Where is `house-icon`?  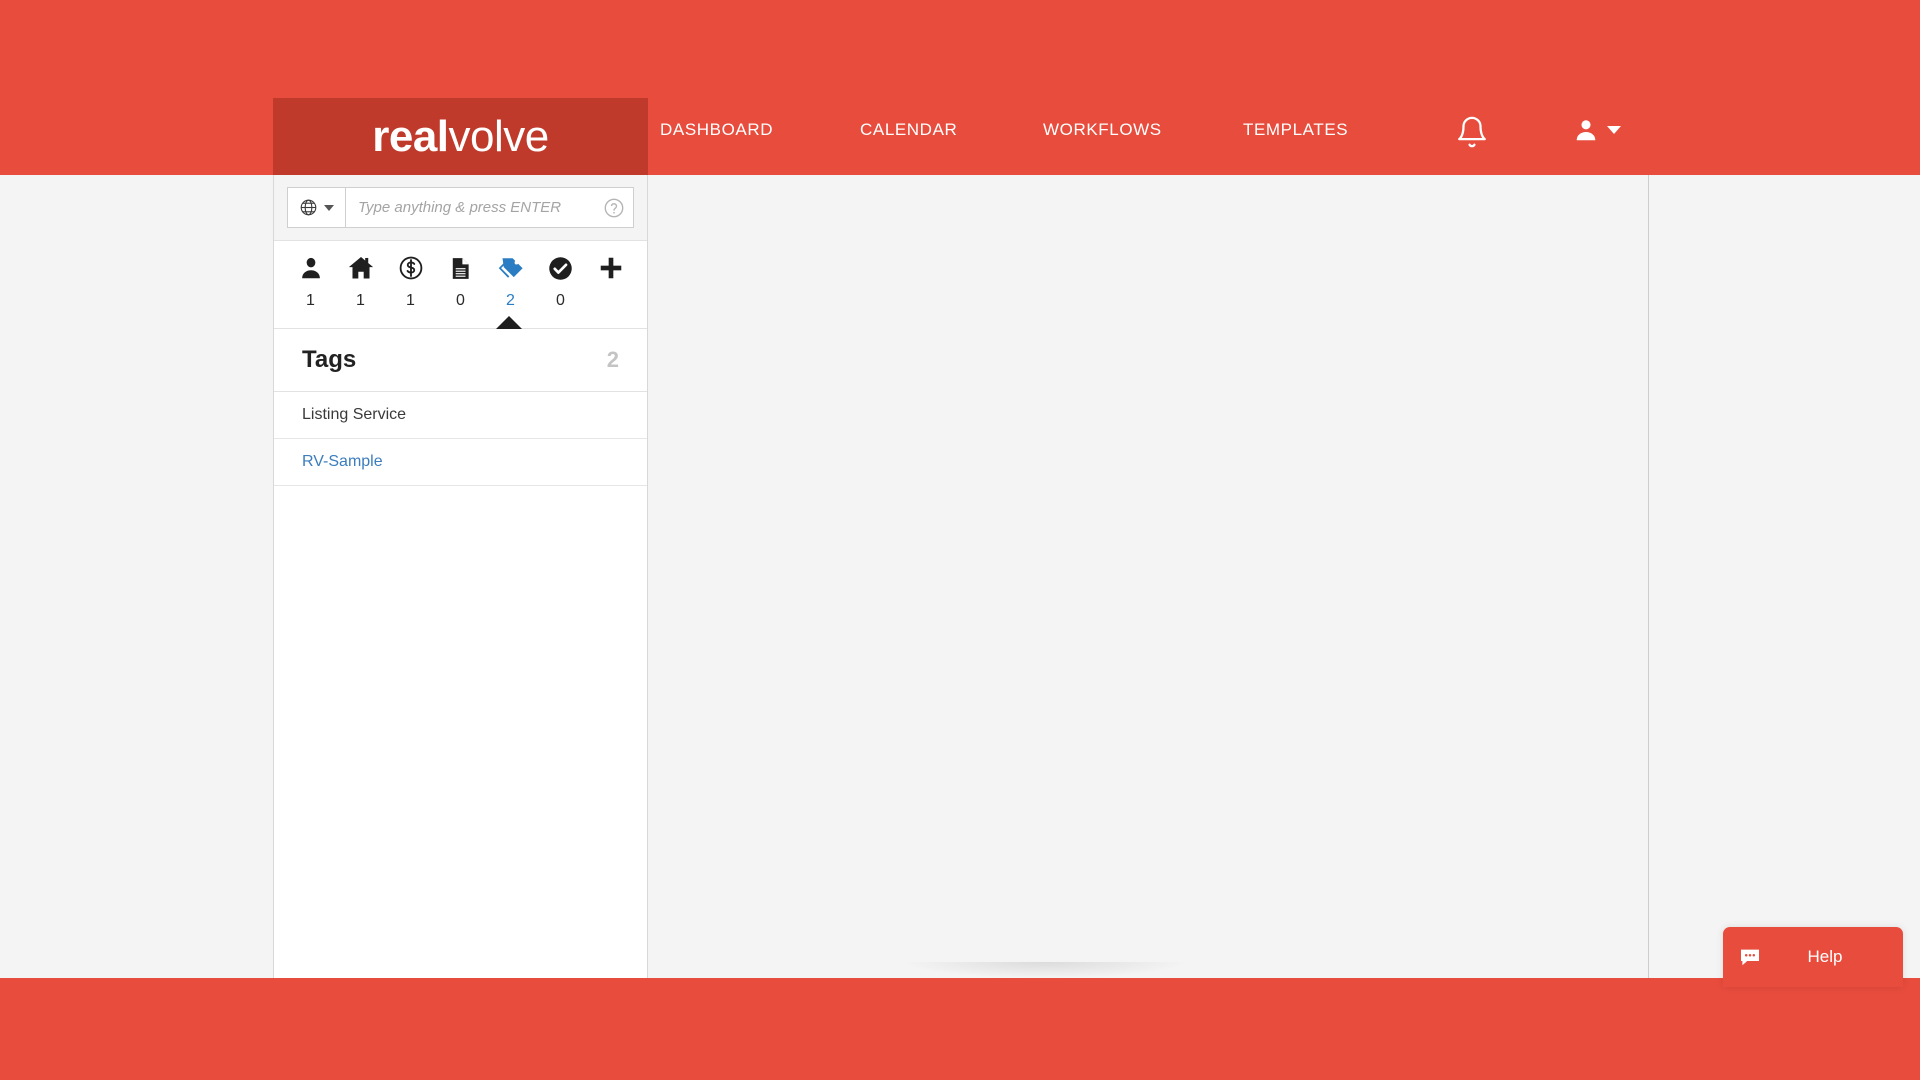
house-icon is located at coordinates (361, 268).